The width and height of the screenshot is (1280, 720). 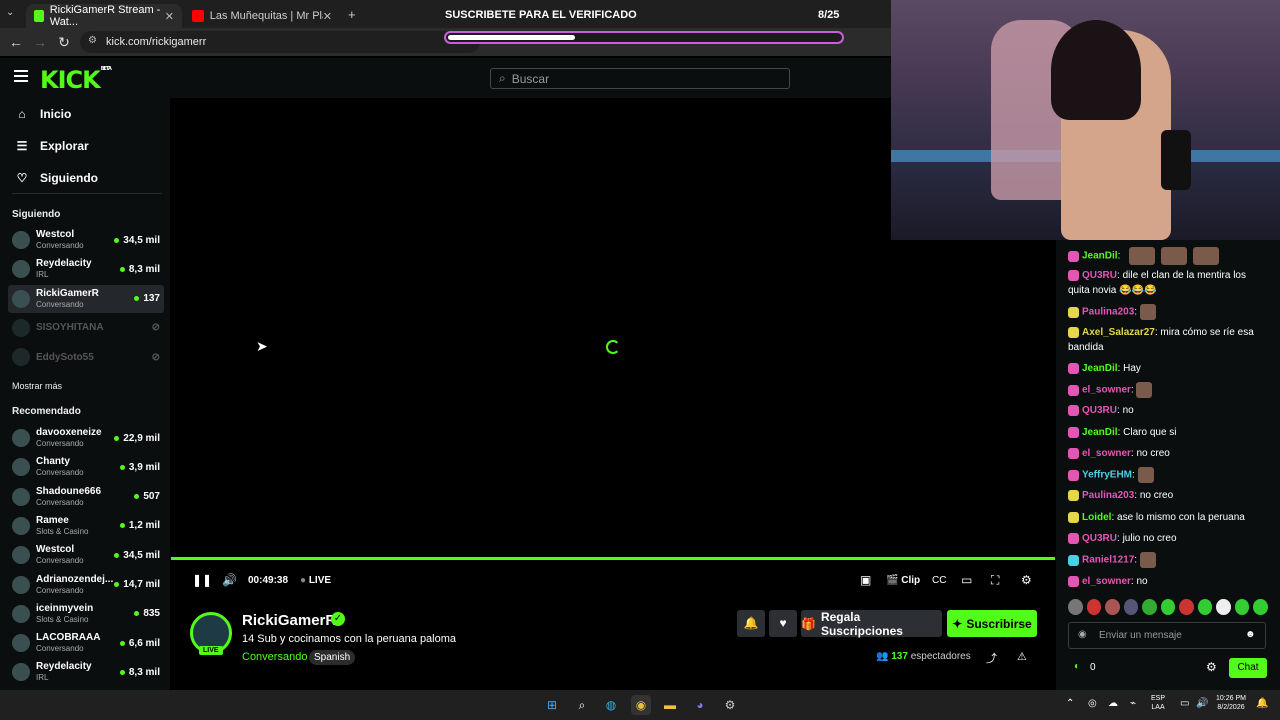 What do you see at coordinates (86, 526) in the screenshot?
I see `channel-item: Ramee Slots & Casino 1,2 mil` at bounding box center [86, 526].